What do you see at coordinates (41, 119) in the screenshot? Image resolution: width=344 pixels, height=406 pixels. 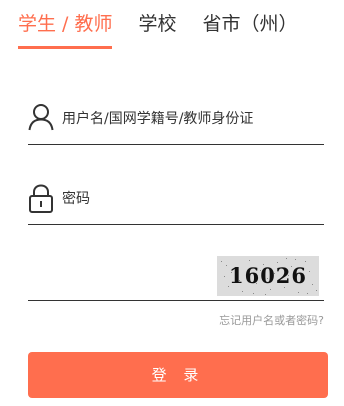 I see `user-icon` at bounding box center [41, 119].